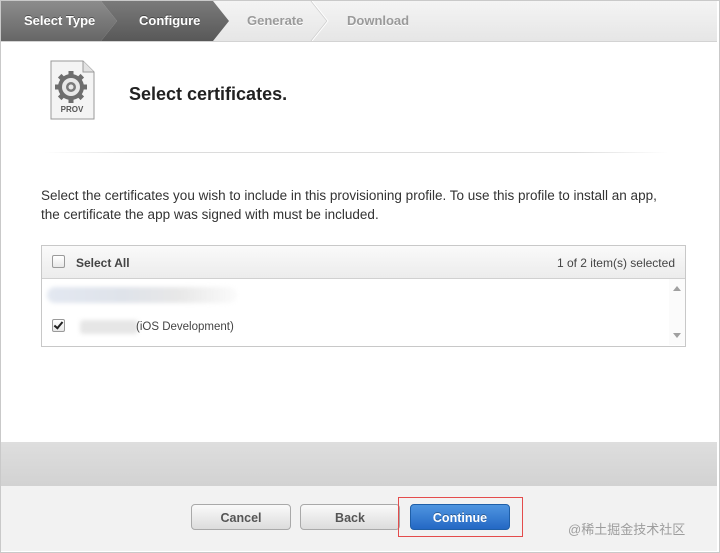  I want to click on certificate-checkbox, so click(58, 325).